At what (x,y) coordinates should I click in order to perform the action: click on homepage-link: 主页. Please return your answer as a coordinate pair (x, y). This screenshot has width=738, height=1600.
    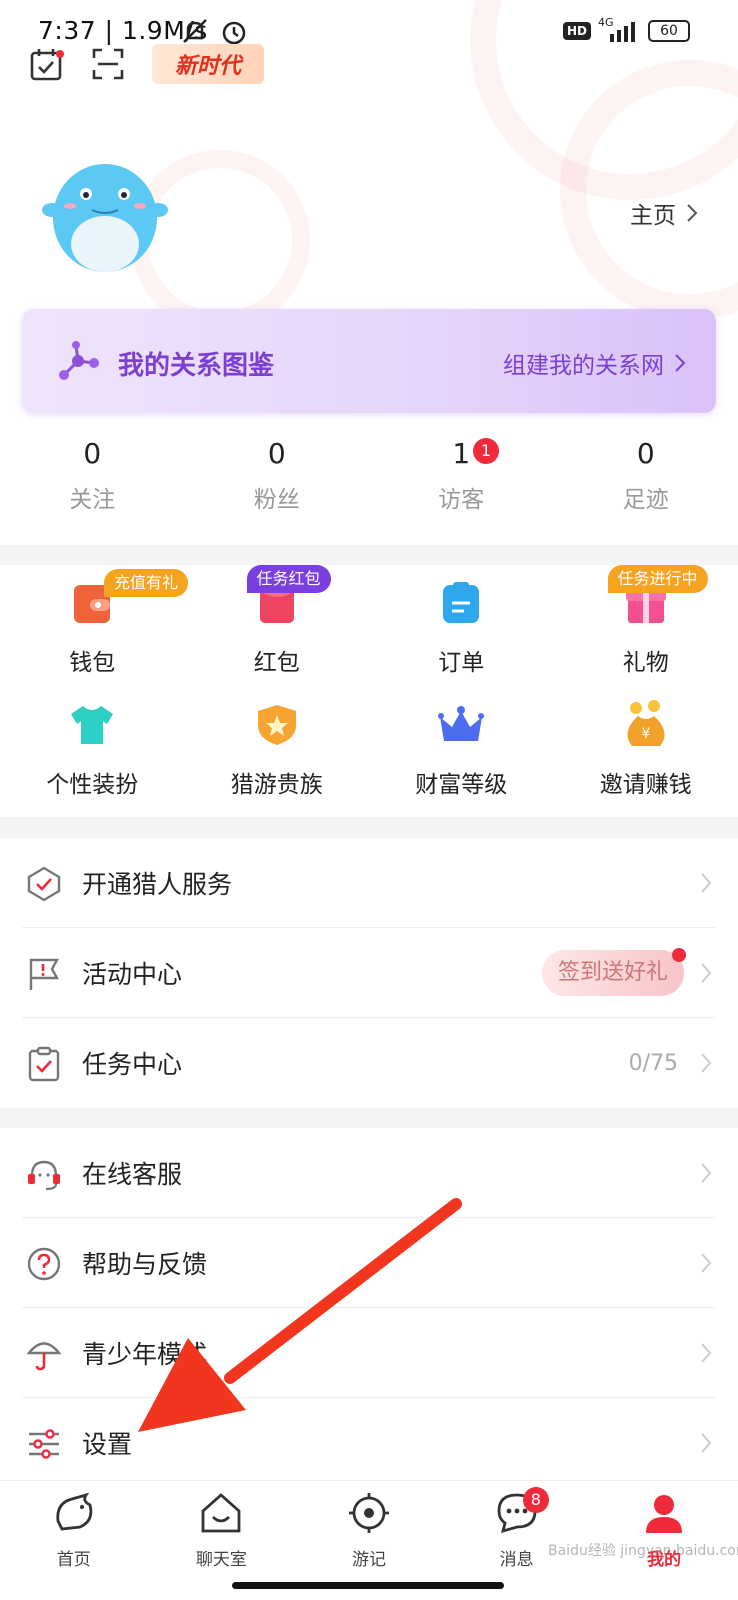
    Looking at the image, I should click on (664, 213).